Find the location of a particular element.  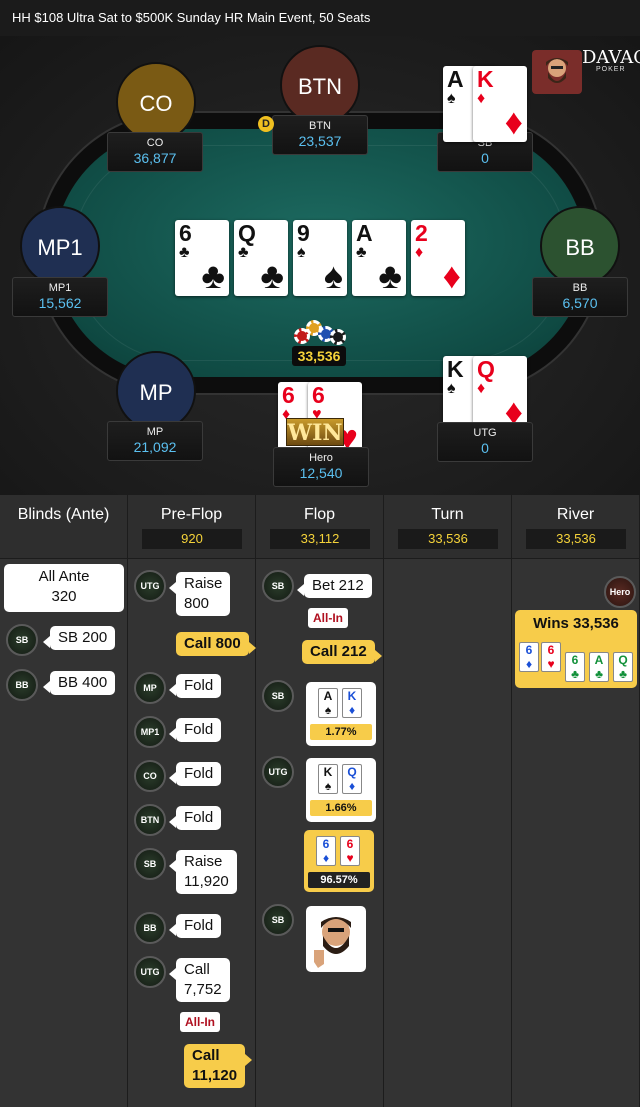

seat-name: BB is located at coordinates (580, 288).